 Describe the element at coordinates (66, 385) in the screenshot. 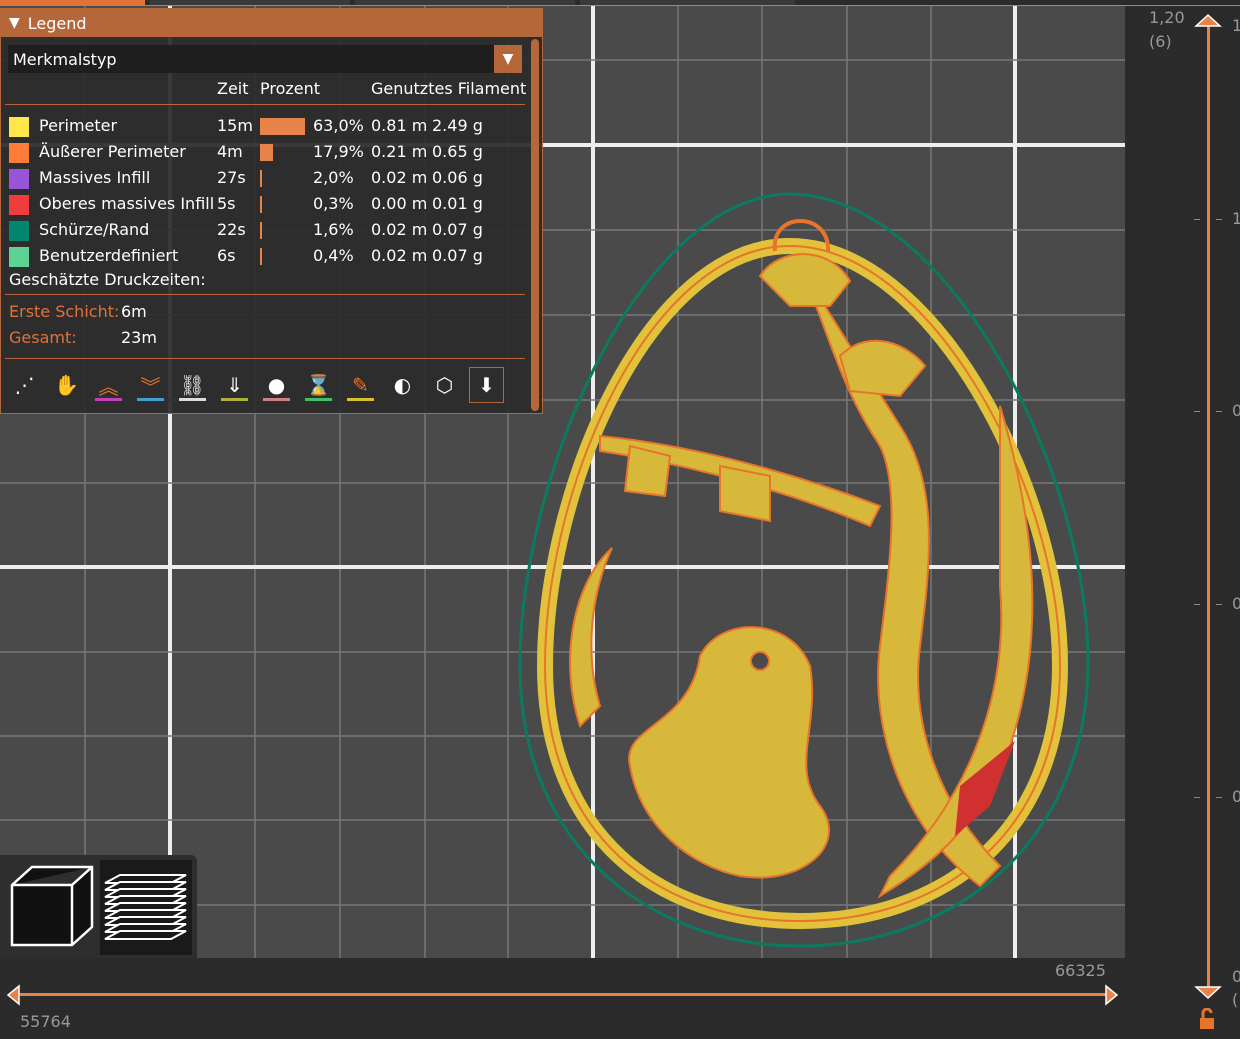

I see `wipe-icon: ✋` at that location.